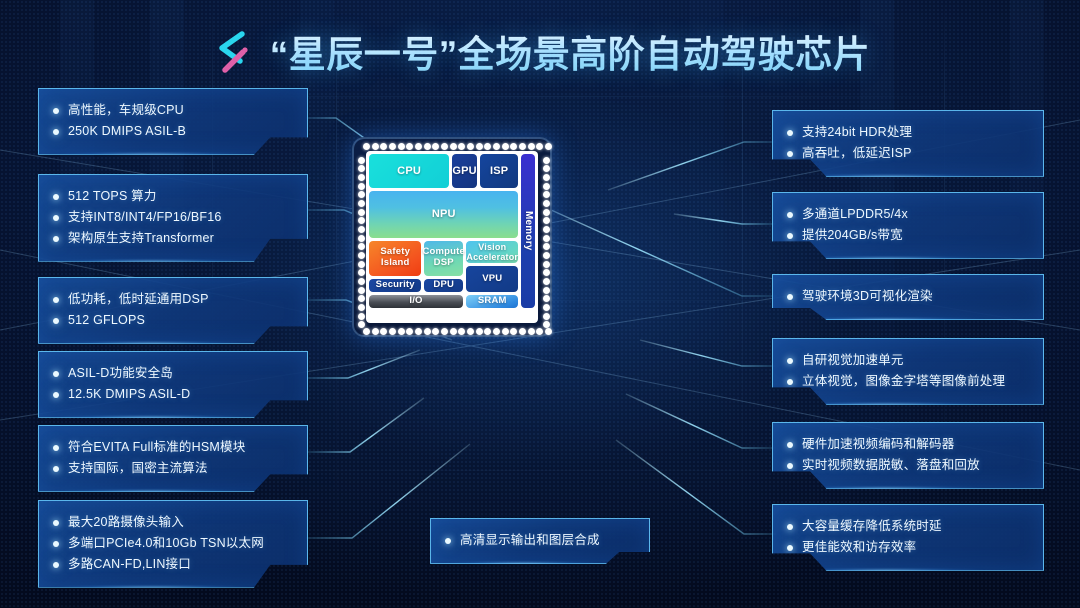  Describe the element at coordinates (908, 371) in the screenshot. I see `callout-vision: 自研视觉加速单元 立体视觉，图像金字塔等图像前处理` at that location.